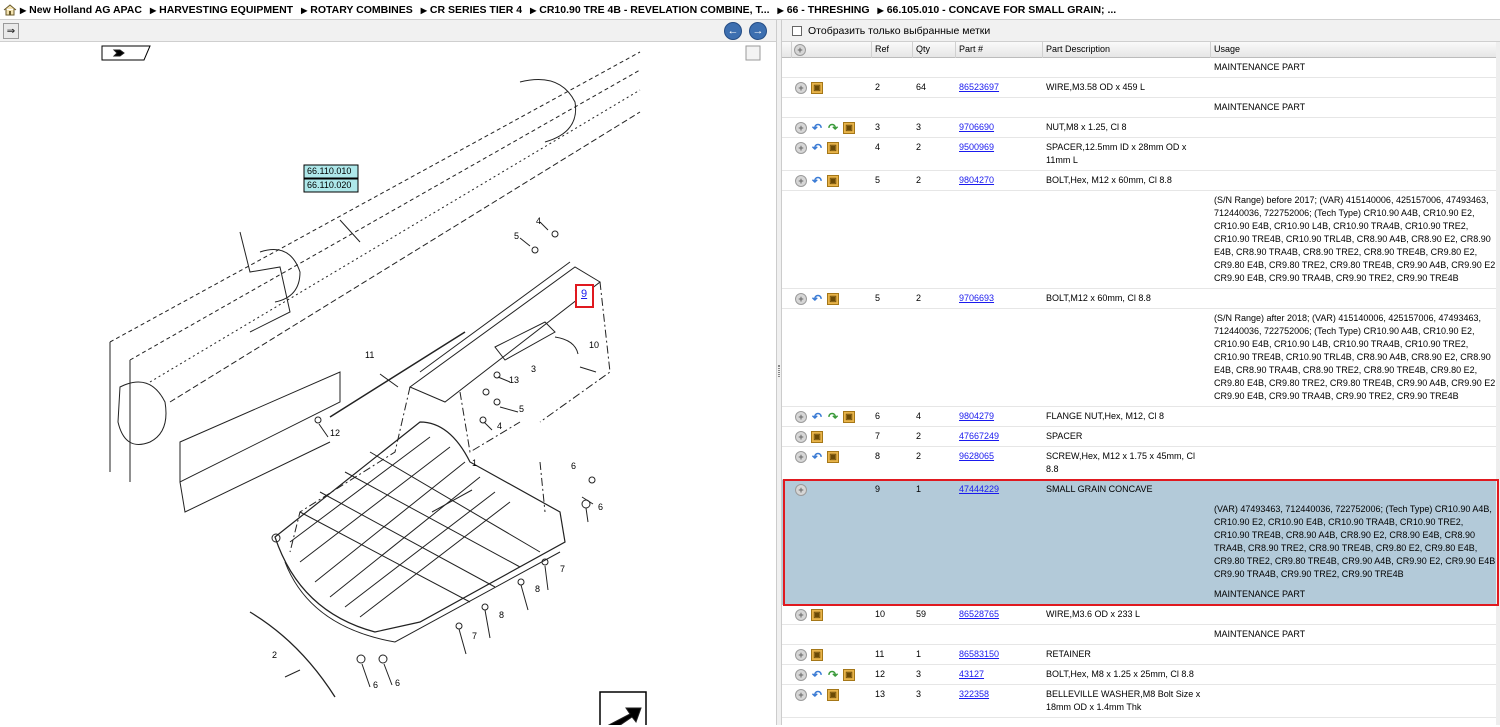 Image resolution: width=1500 pixels, height=727 pixels. I want to click on table-row: + ▣ 7 2 47667249 SPACER, so click(1141, 437).